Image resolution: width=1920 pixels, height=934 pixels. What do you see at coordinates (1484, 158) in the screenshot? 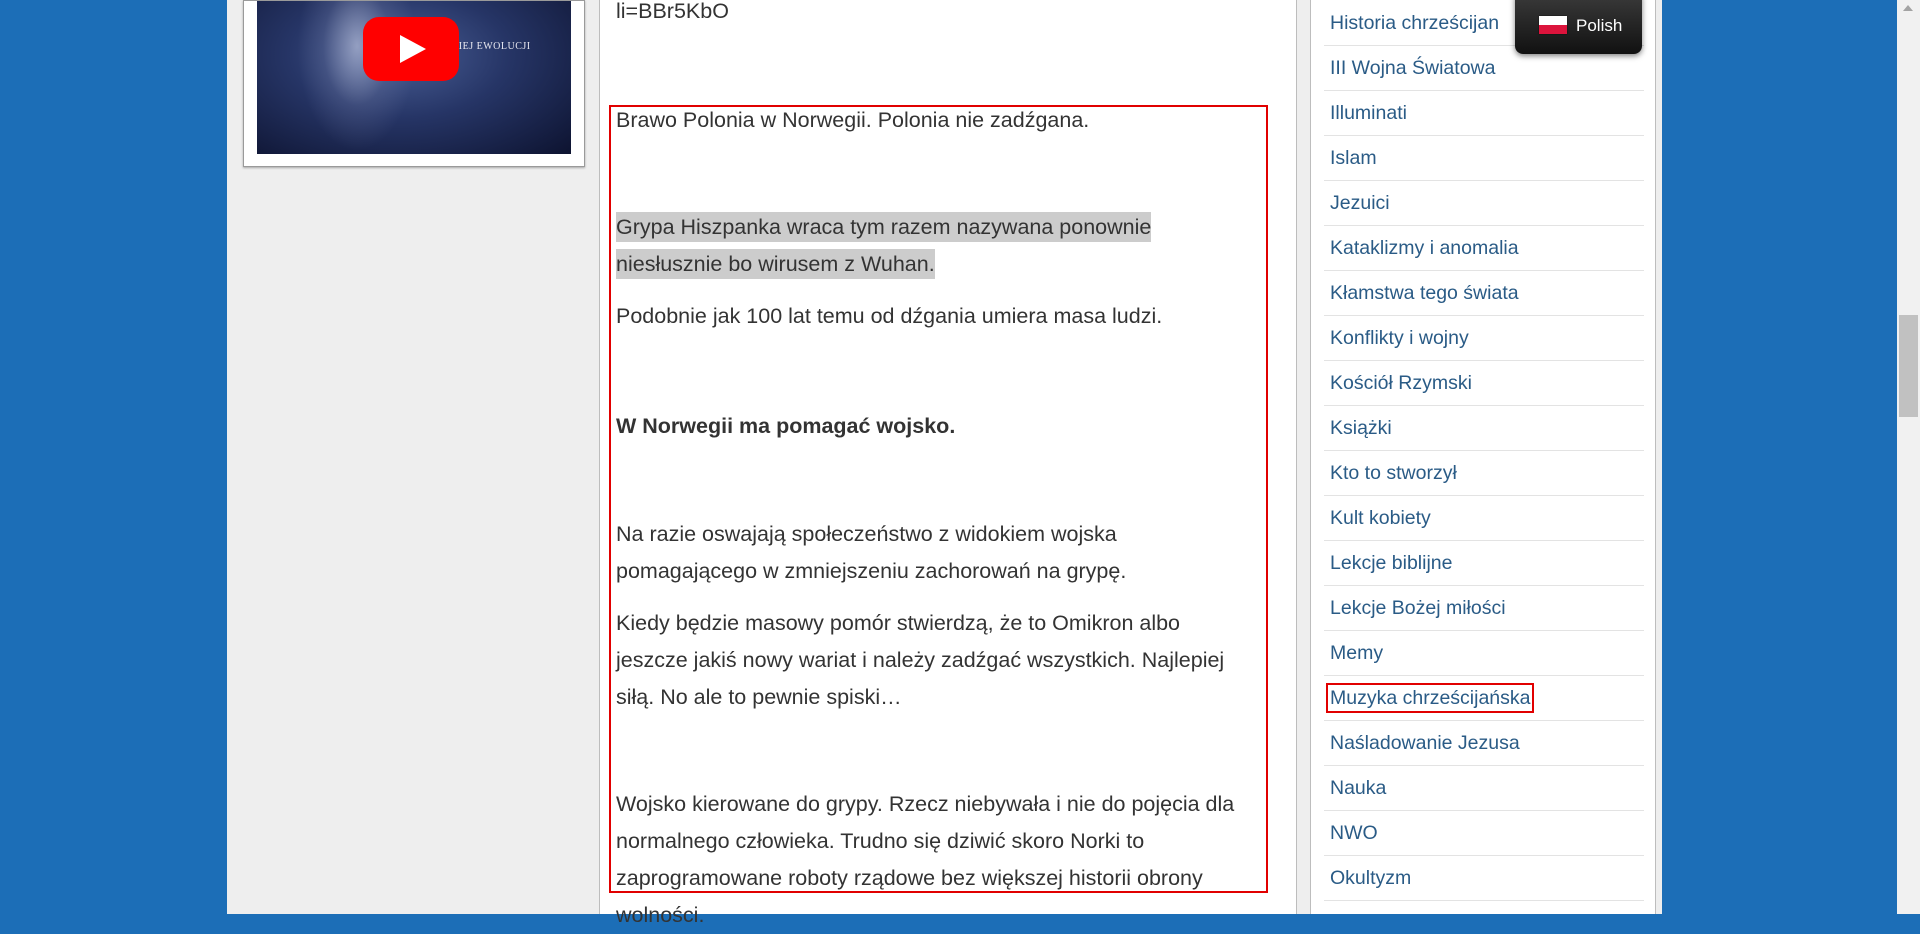
I see `category-item: Islam` at bounding box center [1484, 158].